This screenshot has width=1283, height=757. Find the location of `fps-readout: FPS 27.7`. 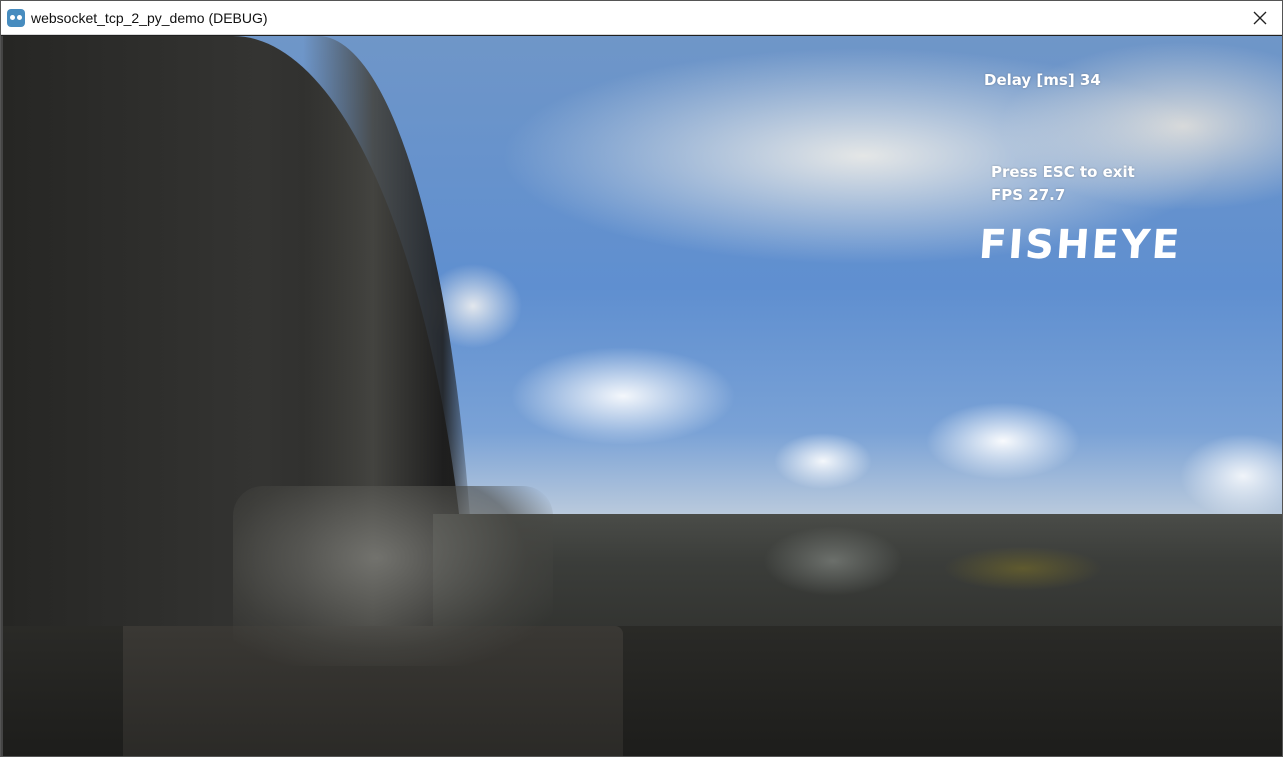

fps-readout: FPS 27.7 is located at coordinates (1028, 195).